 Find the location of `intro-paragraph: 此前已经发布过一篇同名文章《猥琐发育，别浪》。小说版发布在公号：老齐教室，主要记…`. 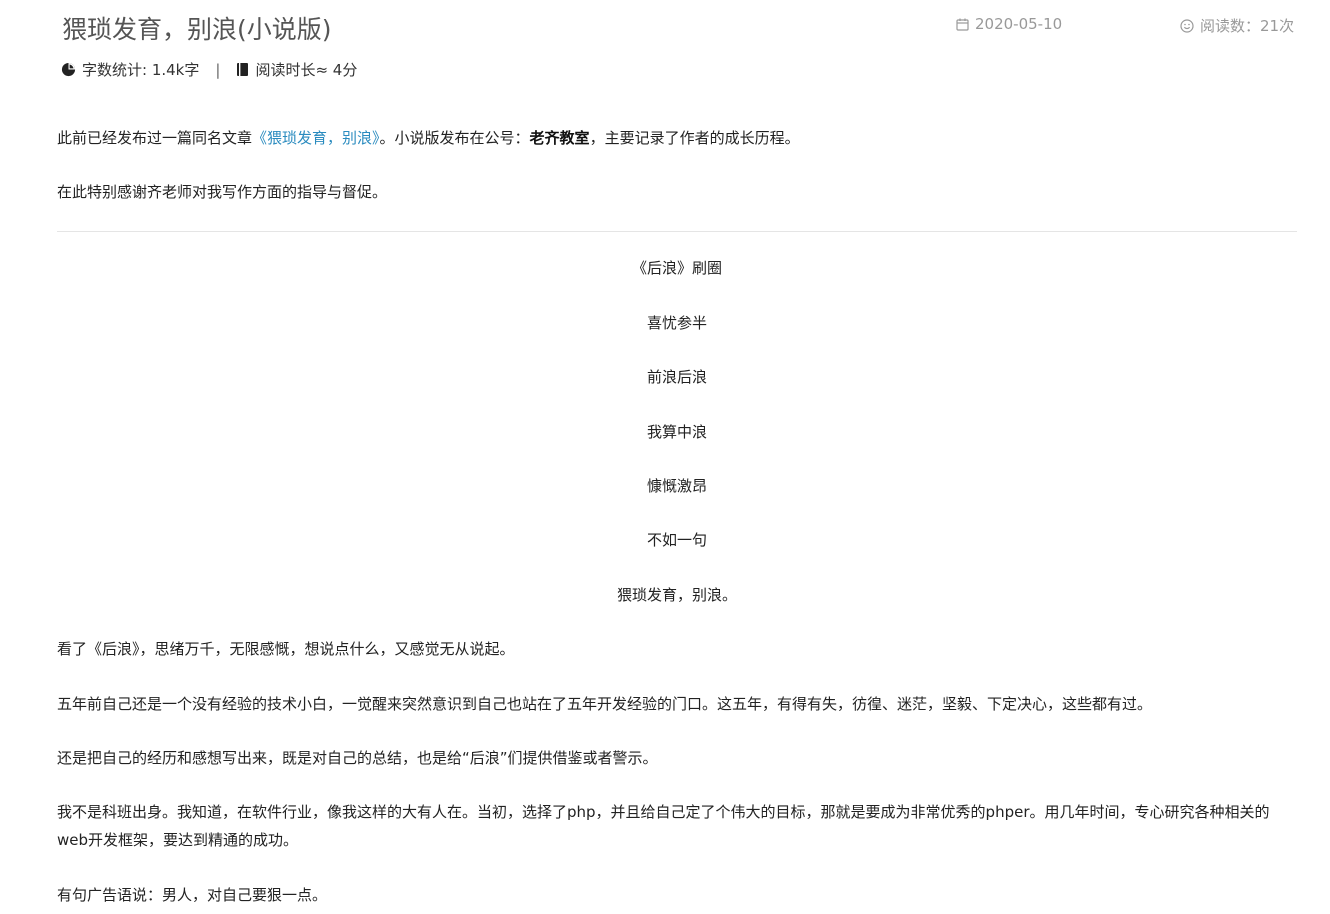

intro-paragraph: 此前已经发布过一篇同名文章《猥琐发育，别浪》。小说版发布在公号：老齐教室，主要记… is located at coordinates (677, 138).